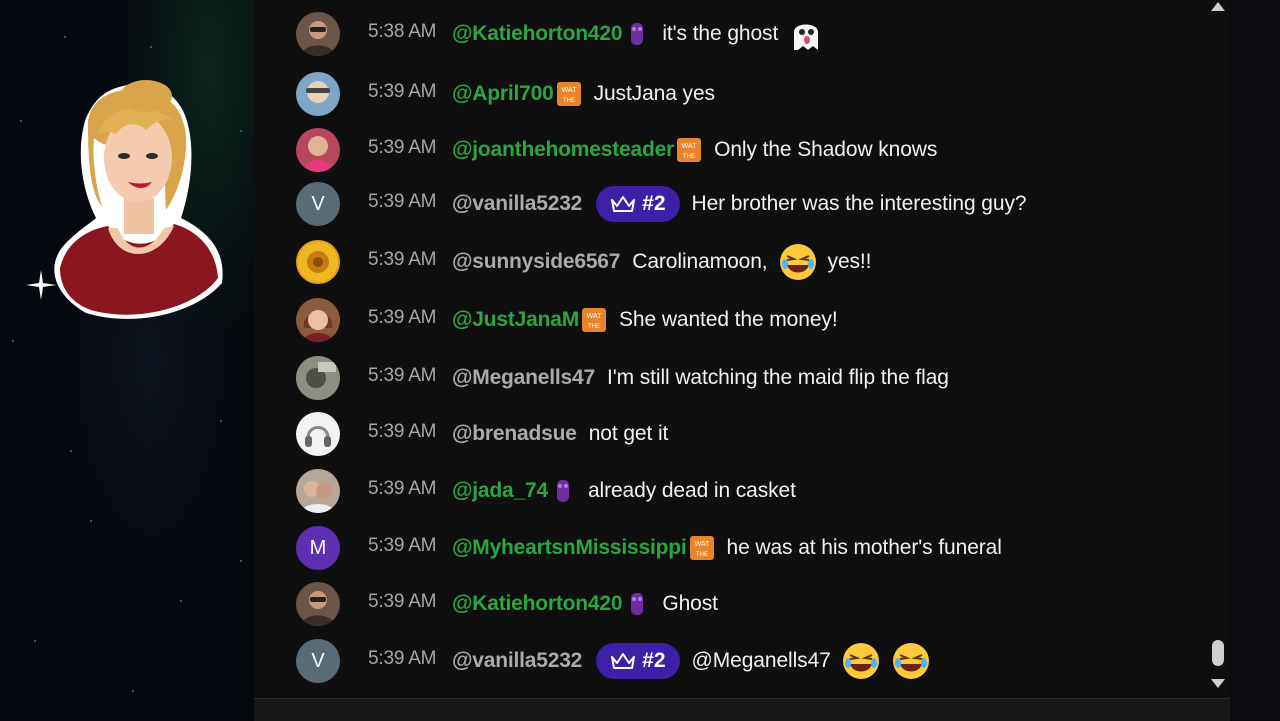 This screenshot has height=721, width=1280. Describe the element at coordinates (742, 709) in the screenshot. I see `chat-input-area` at that location.